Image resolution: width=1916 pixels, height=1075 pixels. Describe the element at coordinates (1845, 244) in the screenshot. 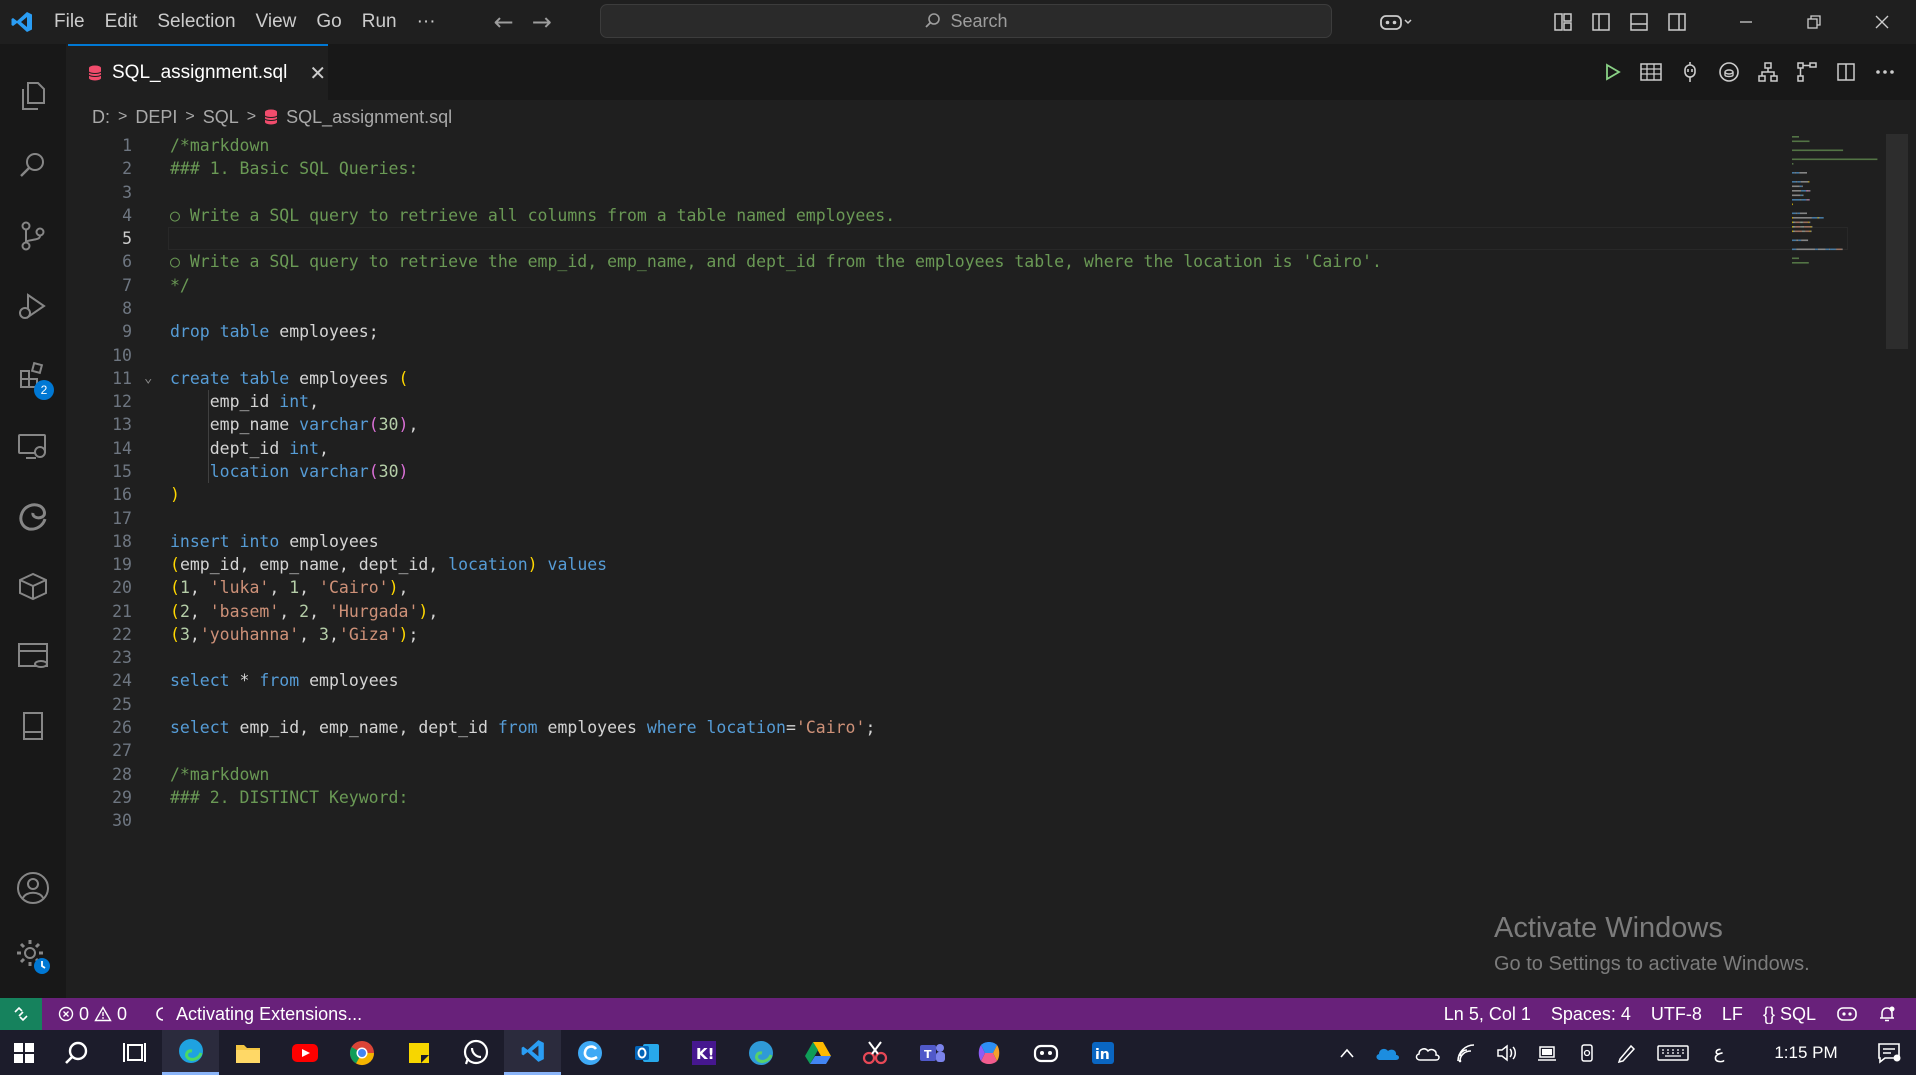

I see `minimap` at that location.